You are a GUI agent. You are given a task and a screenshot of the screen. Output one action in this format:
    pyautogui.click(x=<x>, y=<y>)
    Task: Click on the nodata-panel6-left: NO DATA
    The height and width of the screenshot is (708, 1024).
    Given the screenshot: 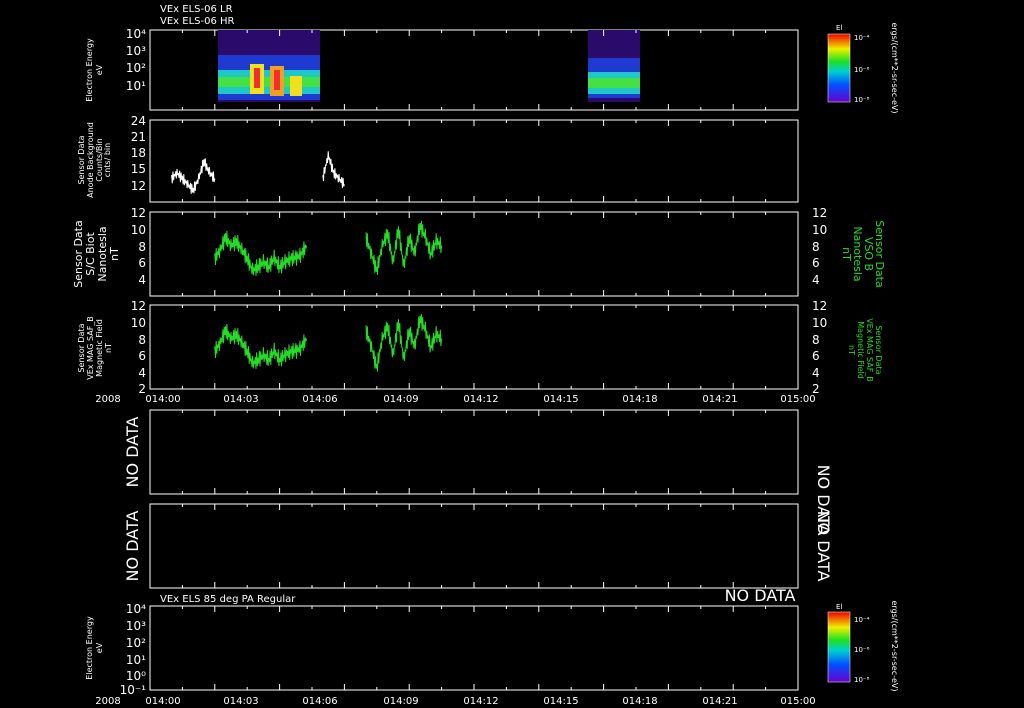 What is the action you would take?
    pyautogui.click(x=132, y=546)
    